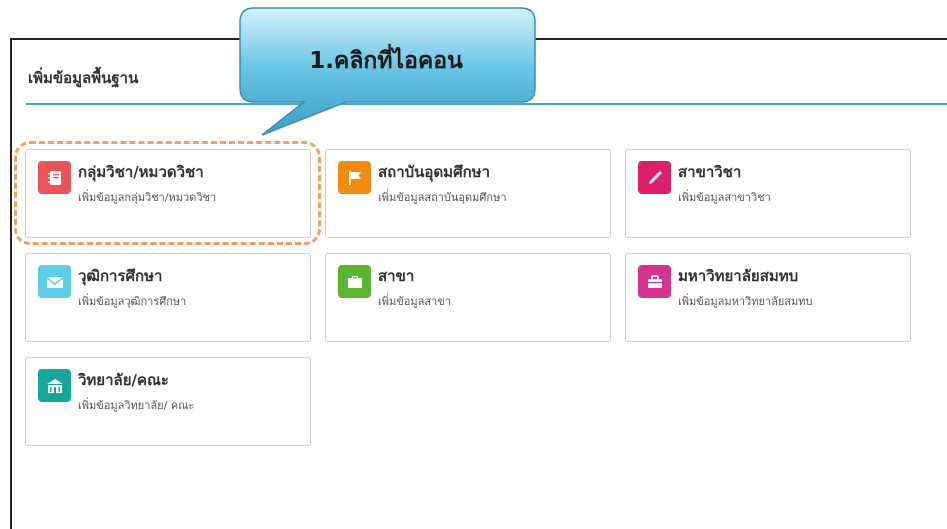 This screenshot has height=529, width=947. I want to click on card-title: สาขาวิชา, so click(710, 172).